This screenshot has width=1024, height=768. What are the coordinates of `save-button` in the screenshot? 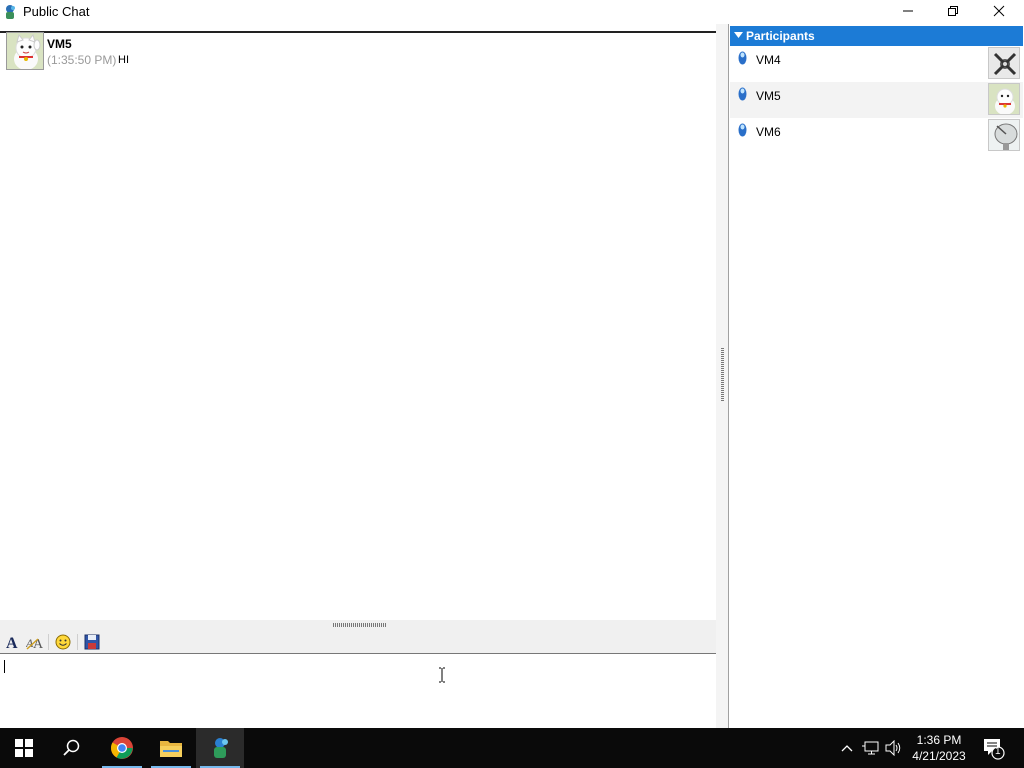 It's located at (92, 642).